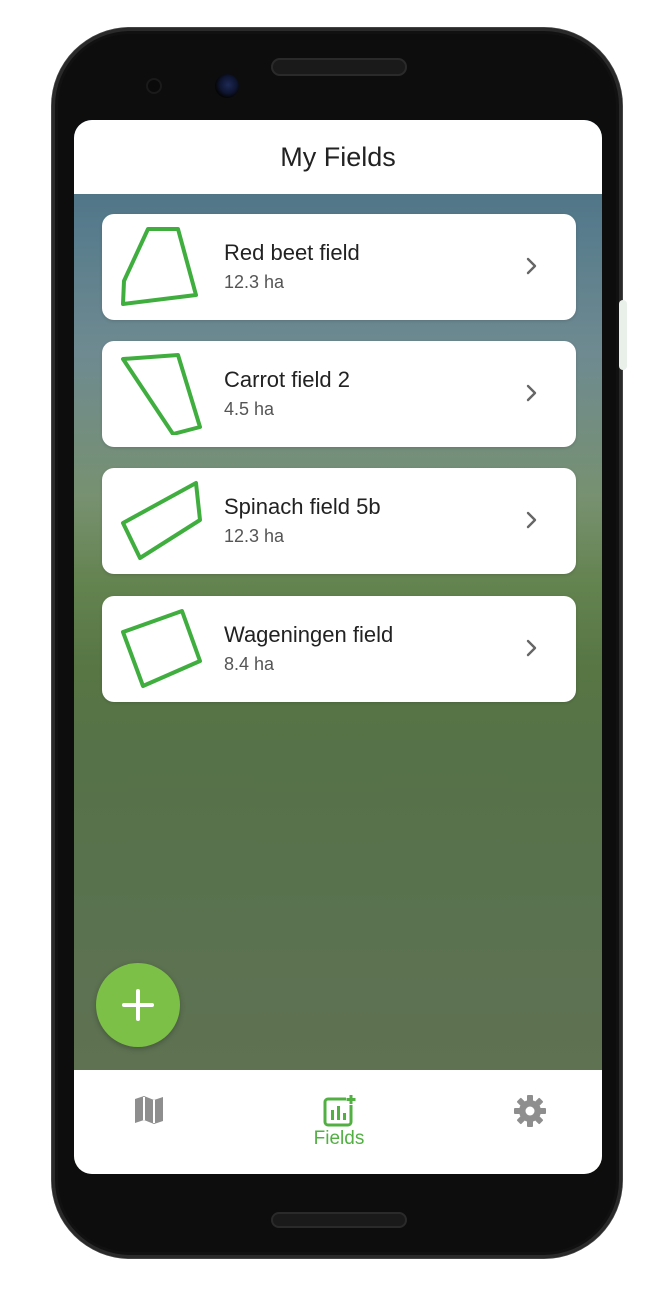 The width and height of the screenshot is (671, 1289). Describe the element at coordinates (339, 1138) in the screenshot. I see `tab-fields-label: Fields` at that location.